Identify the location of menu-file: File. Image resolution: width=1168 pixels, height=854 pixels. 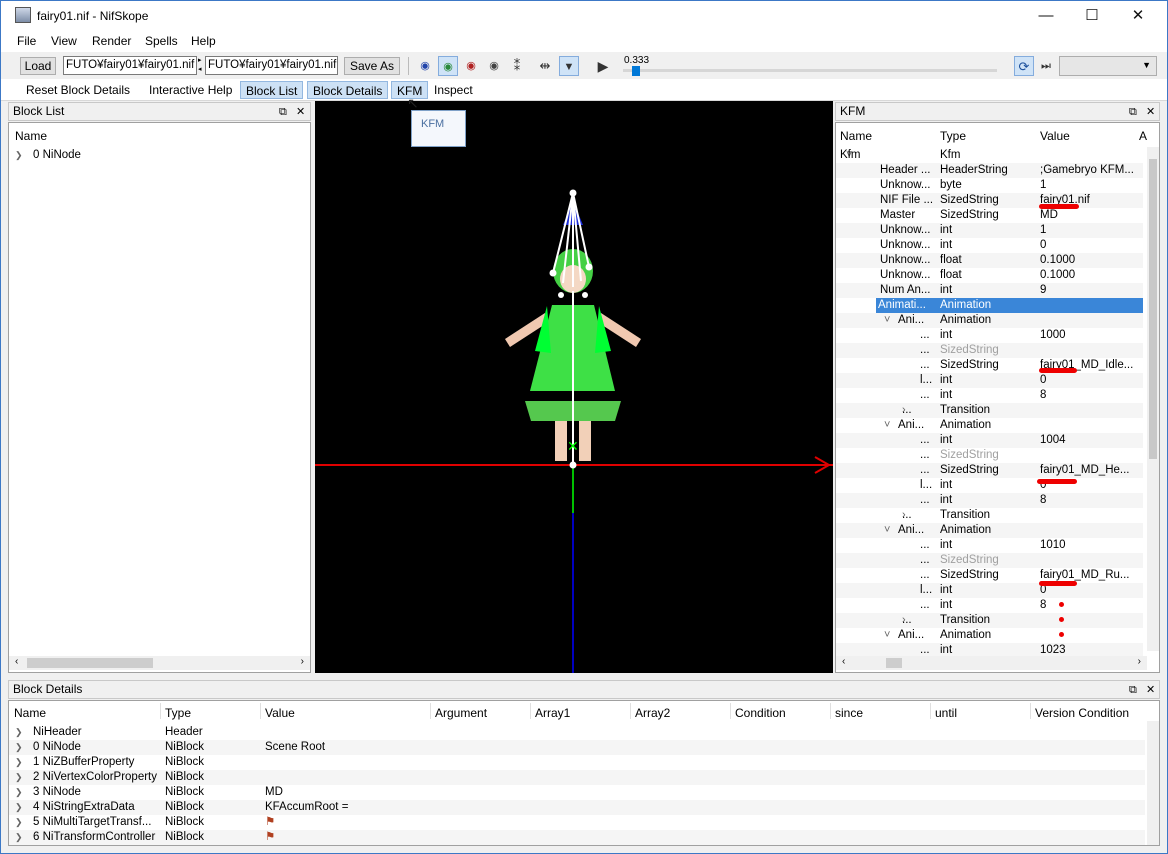
(26, 41).